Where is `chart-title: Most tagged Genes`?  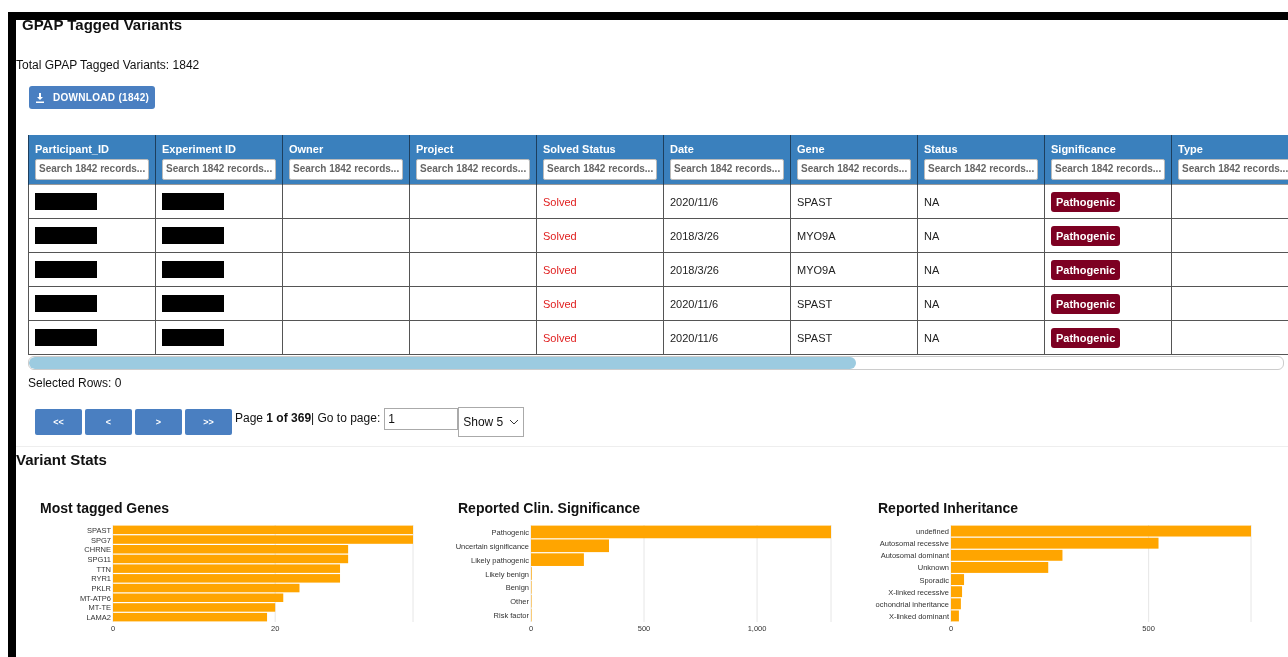
chart-title: Most tagged Genes is located at coordinates (105, 508).